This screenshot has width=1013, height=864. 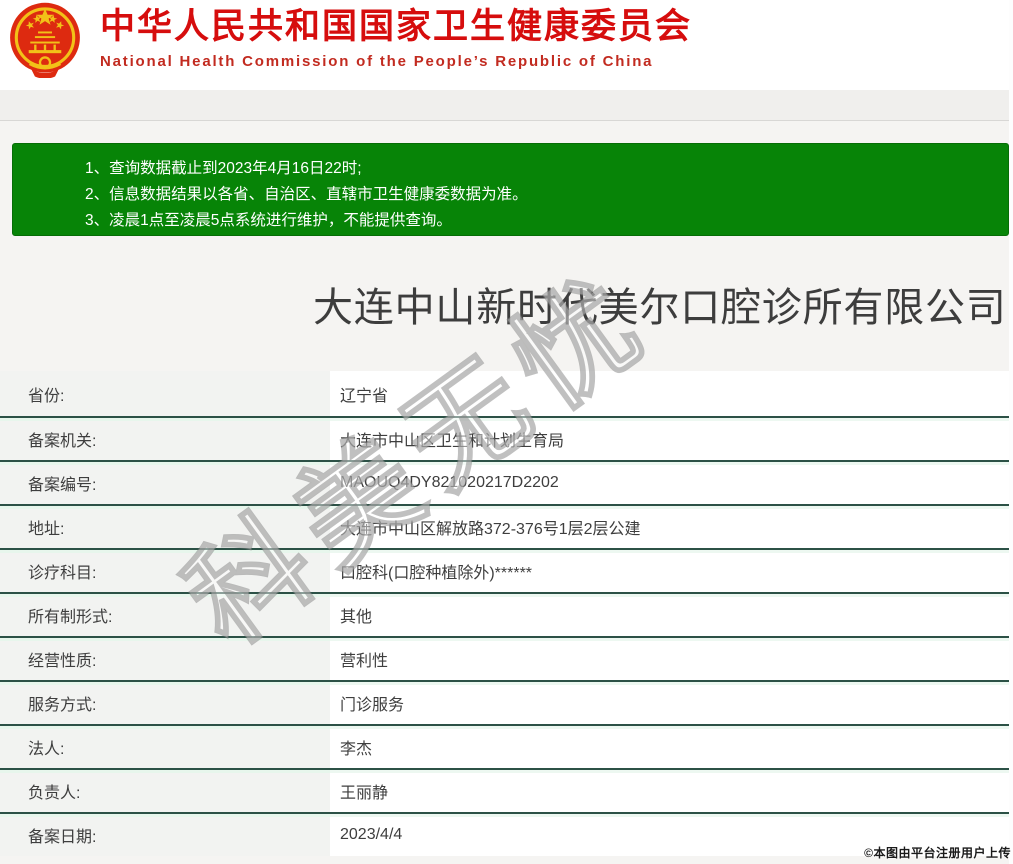 What do you see at coordinates (223, 168) in the screenshot?
I see `notice-line-1: 1、查询数据截止到2023年4月16日22时;` at bounding box center [223, 168].